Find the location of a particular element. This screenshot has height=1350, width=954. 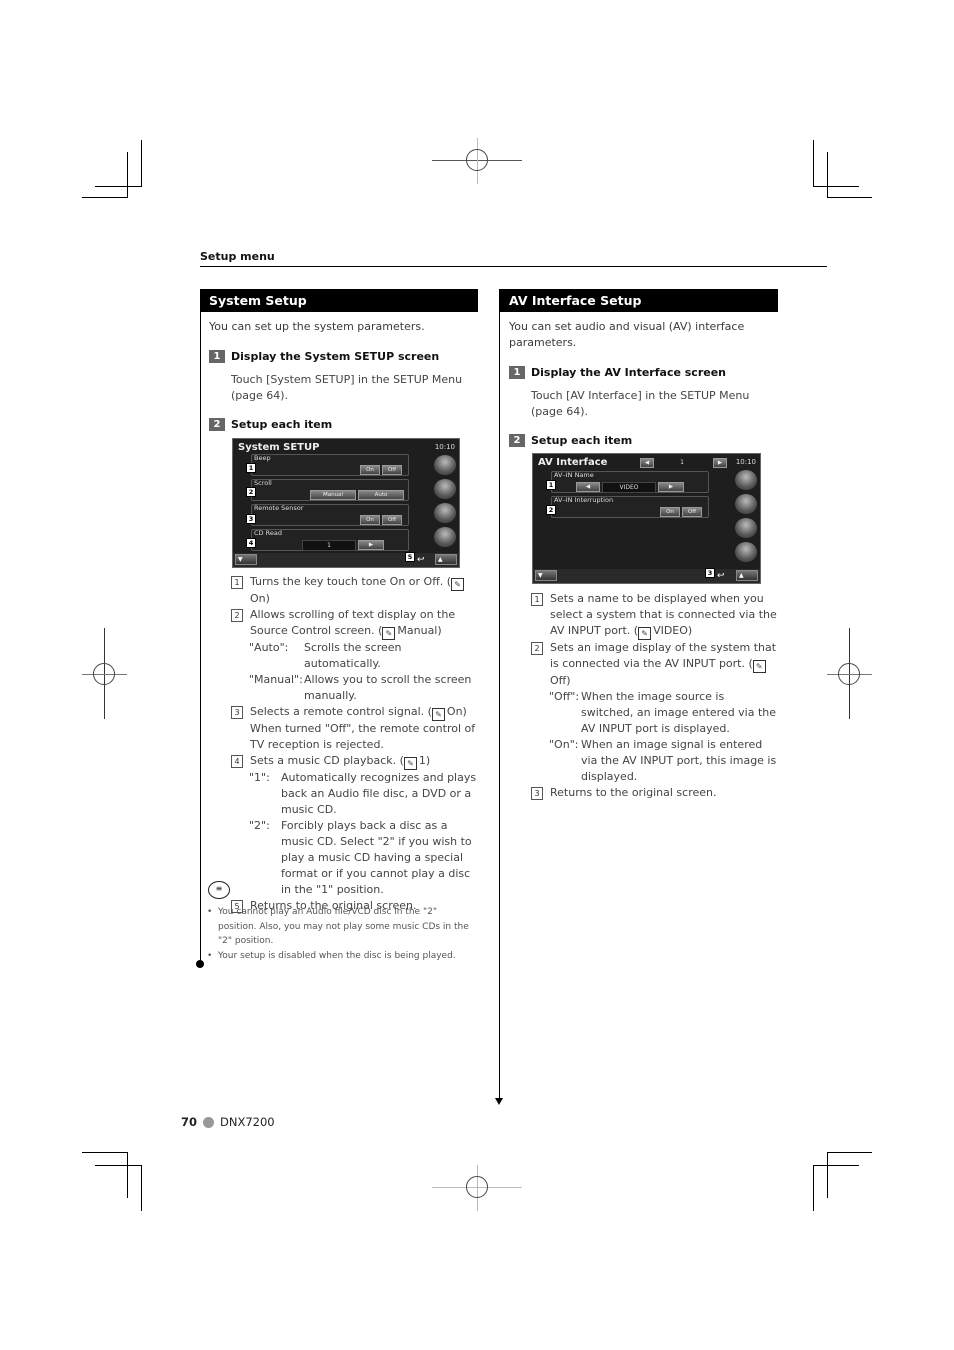

page-prev-button: ◀ is located at coordinates (647, 463).